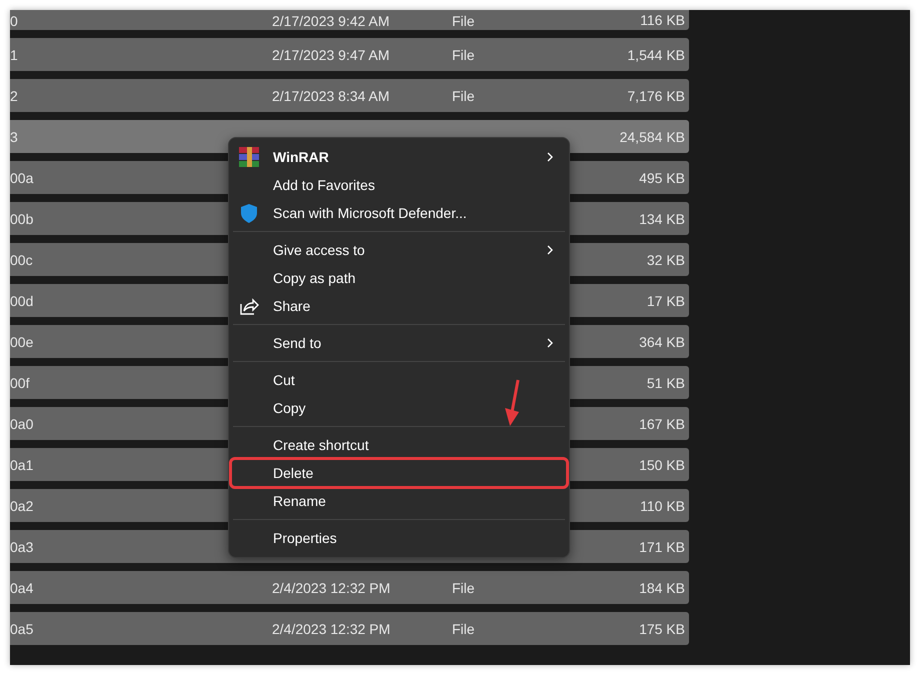 This screenshot has height=675, width=922. I want to click on file-size: 51 KB, so click(665, 382).